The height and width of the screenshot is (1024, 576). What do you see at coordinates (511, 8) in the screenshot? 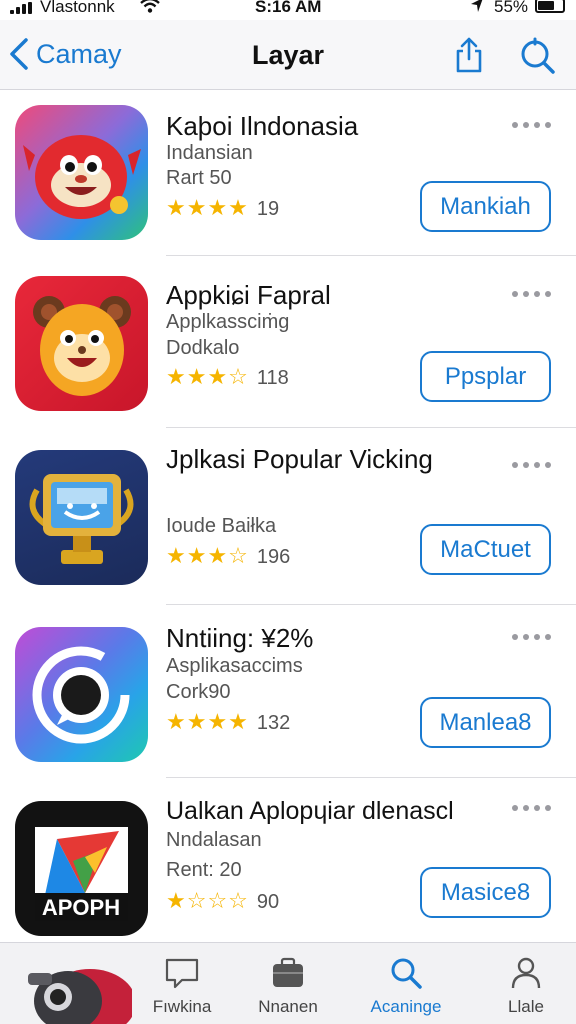
I see `battery-percent: 55%` at bounding box center [511, 8].